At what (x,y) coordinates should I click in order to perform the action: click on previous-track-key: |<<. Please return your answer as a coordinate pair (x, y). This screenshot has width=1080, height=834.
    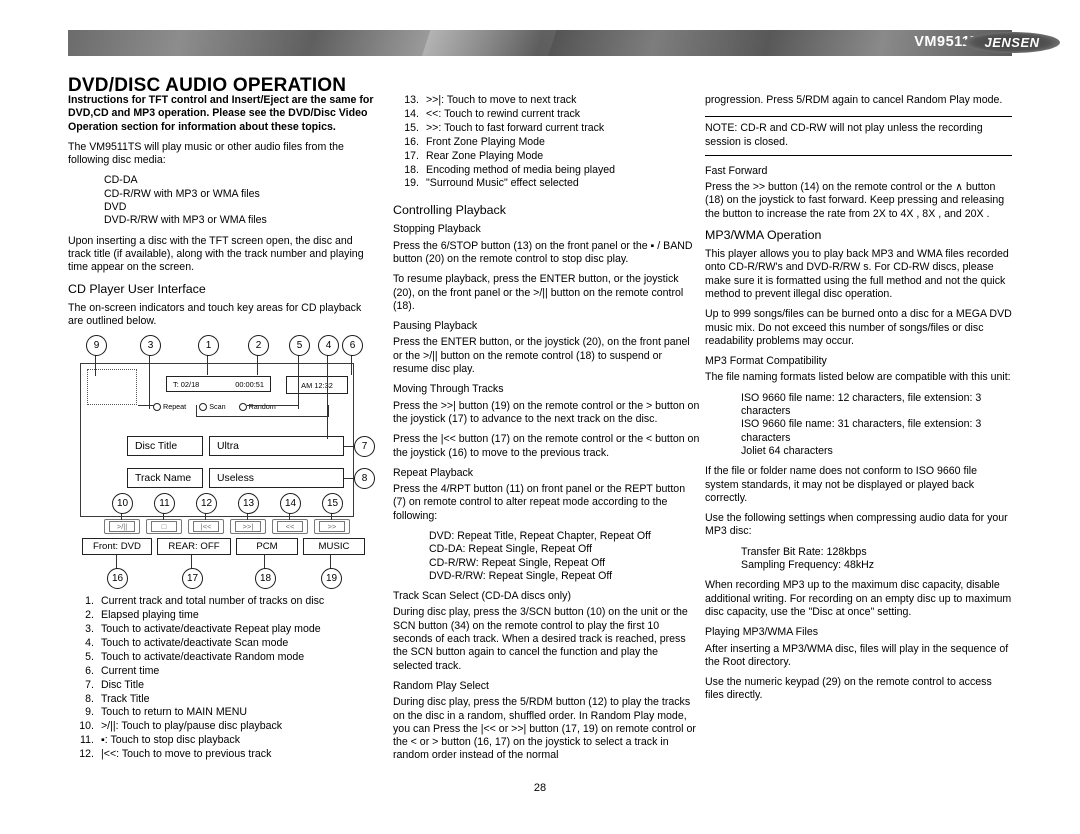
    Looking at the image, I should click on (206, 527).